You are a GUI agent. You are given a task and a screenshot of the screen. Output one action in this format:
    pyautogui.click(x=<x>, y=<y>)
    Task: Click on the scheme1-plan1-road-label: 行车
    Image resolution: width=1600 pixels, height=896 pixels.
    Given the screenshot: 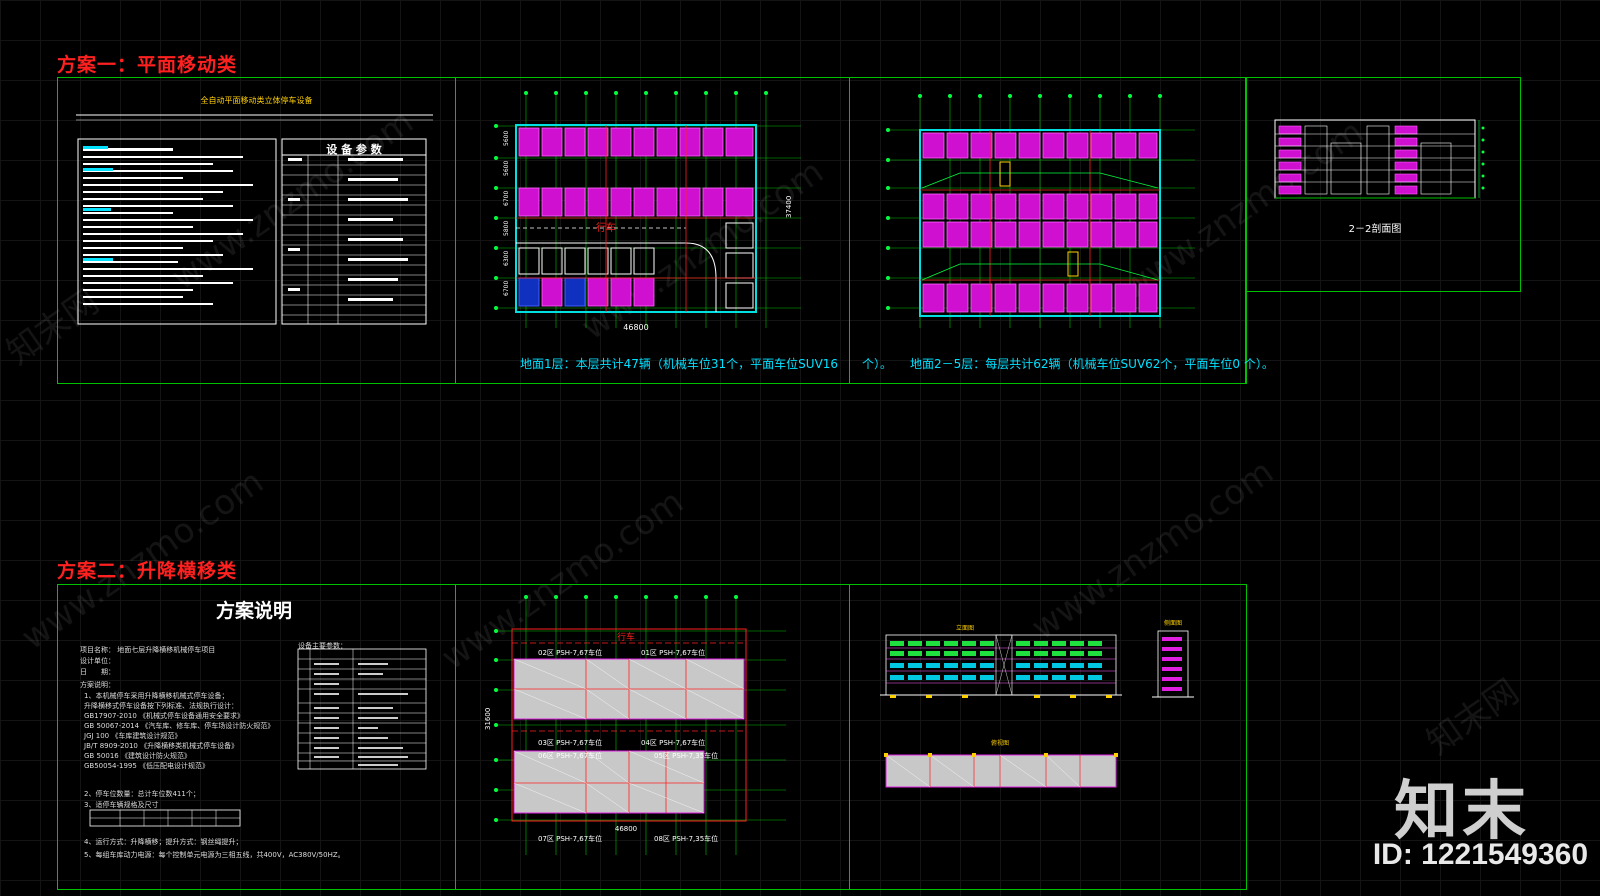 What is the action you would take?
    pyautogui.click(x=606, y=227)
    